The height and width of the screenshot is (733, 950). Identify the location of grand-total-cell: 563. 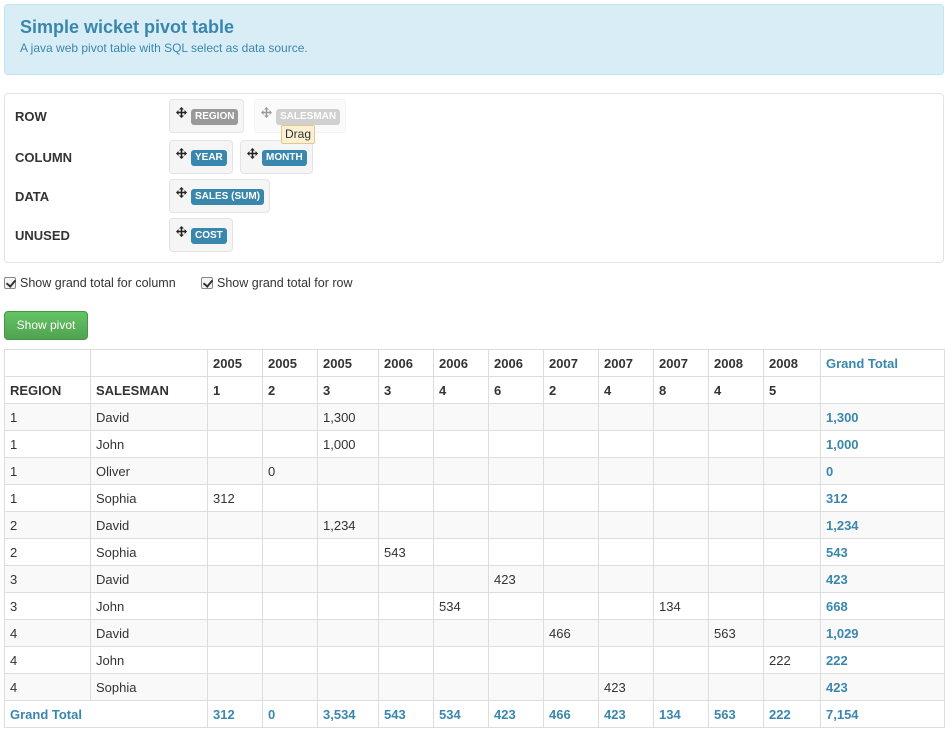
(736, 714).